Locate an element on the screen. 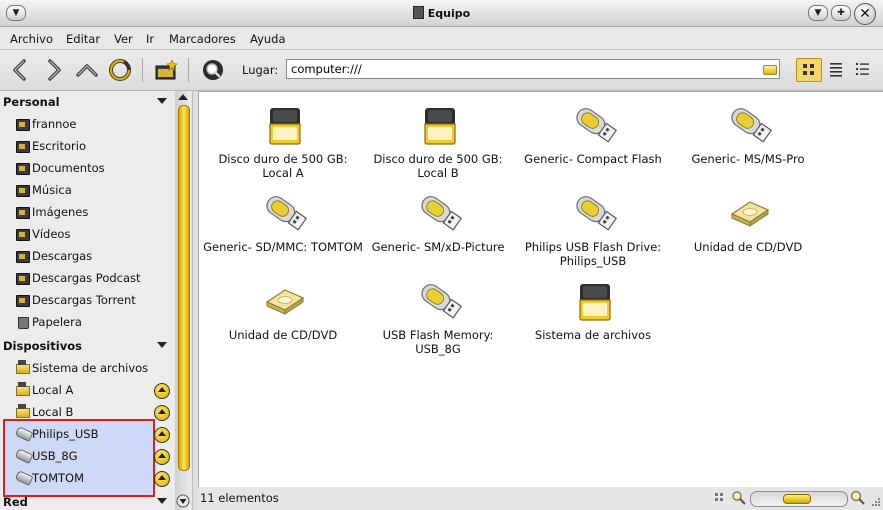 The height and width of the screenshot is (510, 883). sidebar-item-musica: Música is located at coordinates (85, 190).